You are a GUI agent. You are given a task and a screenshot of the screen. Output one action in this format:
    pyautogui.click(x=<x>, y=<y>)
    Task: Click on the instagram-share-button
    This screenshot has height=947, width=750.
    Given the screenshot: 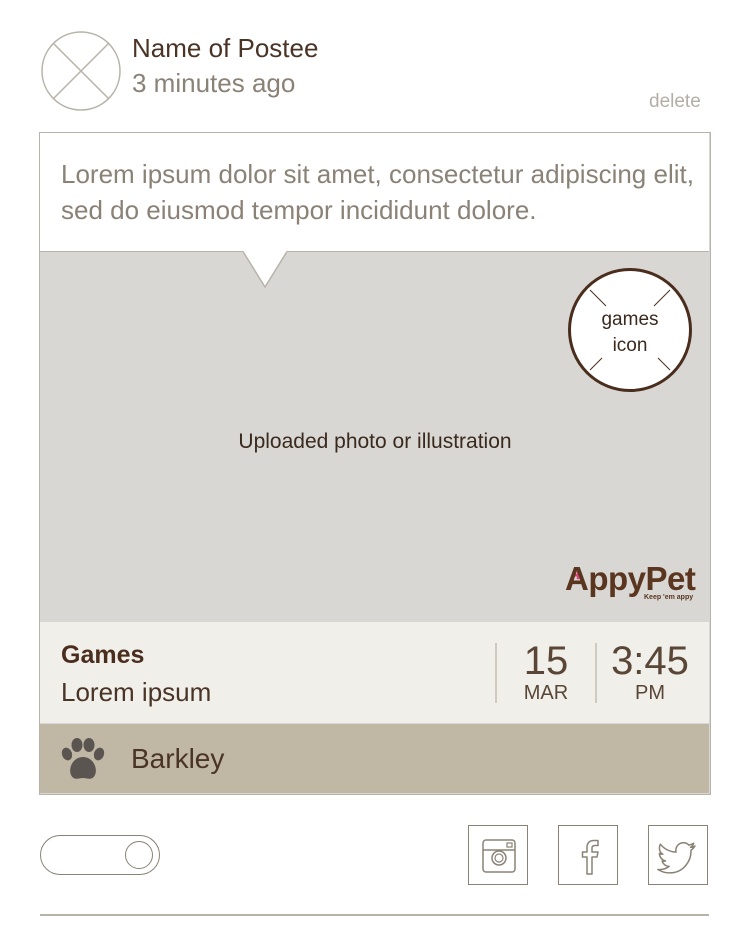 What is the action you would take?
    pyautogui.click(x=498, y=855)
    